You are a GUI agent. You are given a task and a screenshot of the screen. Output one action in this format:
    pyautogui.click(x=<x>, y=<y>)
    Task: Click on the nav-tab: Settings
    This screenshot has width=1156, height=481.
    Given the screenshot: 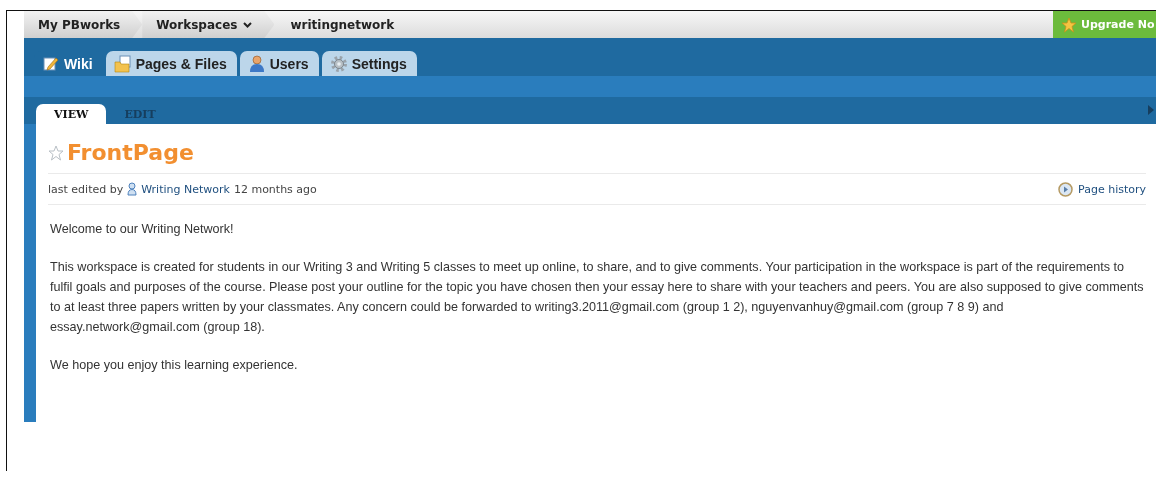 What is the action you would take?
    pyautogui.click(x=369, y=63)
    